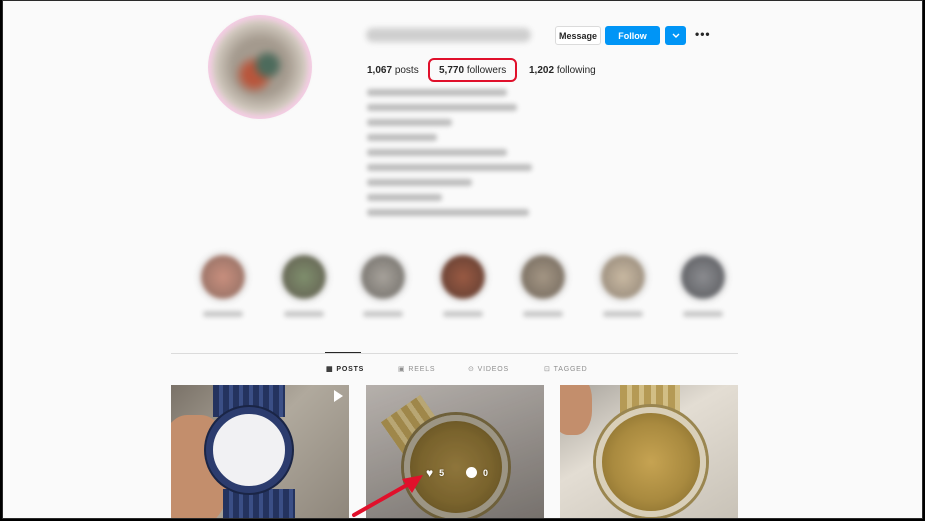 The width and height of the screenshot is (925, 521). What do you see at coordinates (338, 396) in the screenshot?
I see `reel-play-icon` at bounding box center [338, 396].